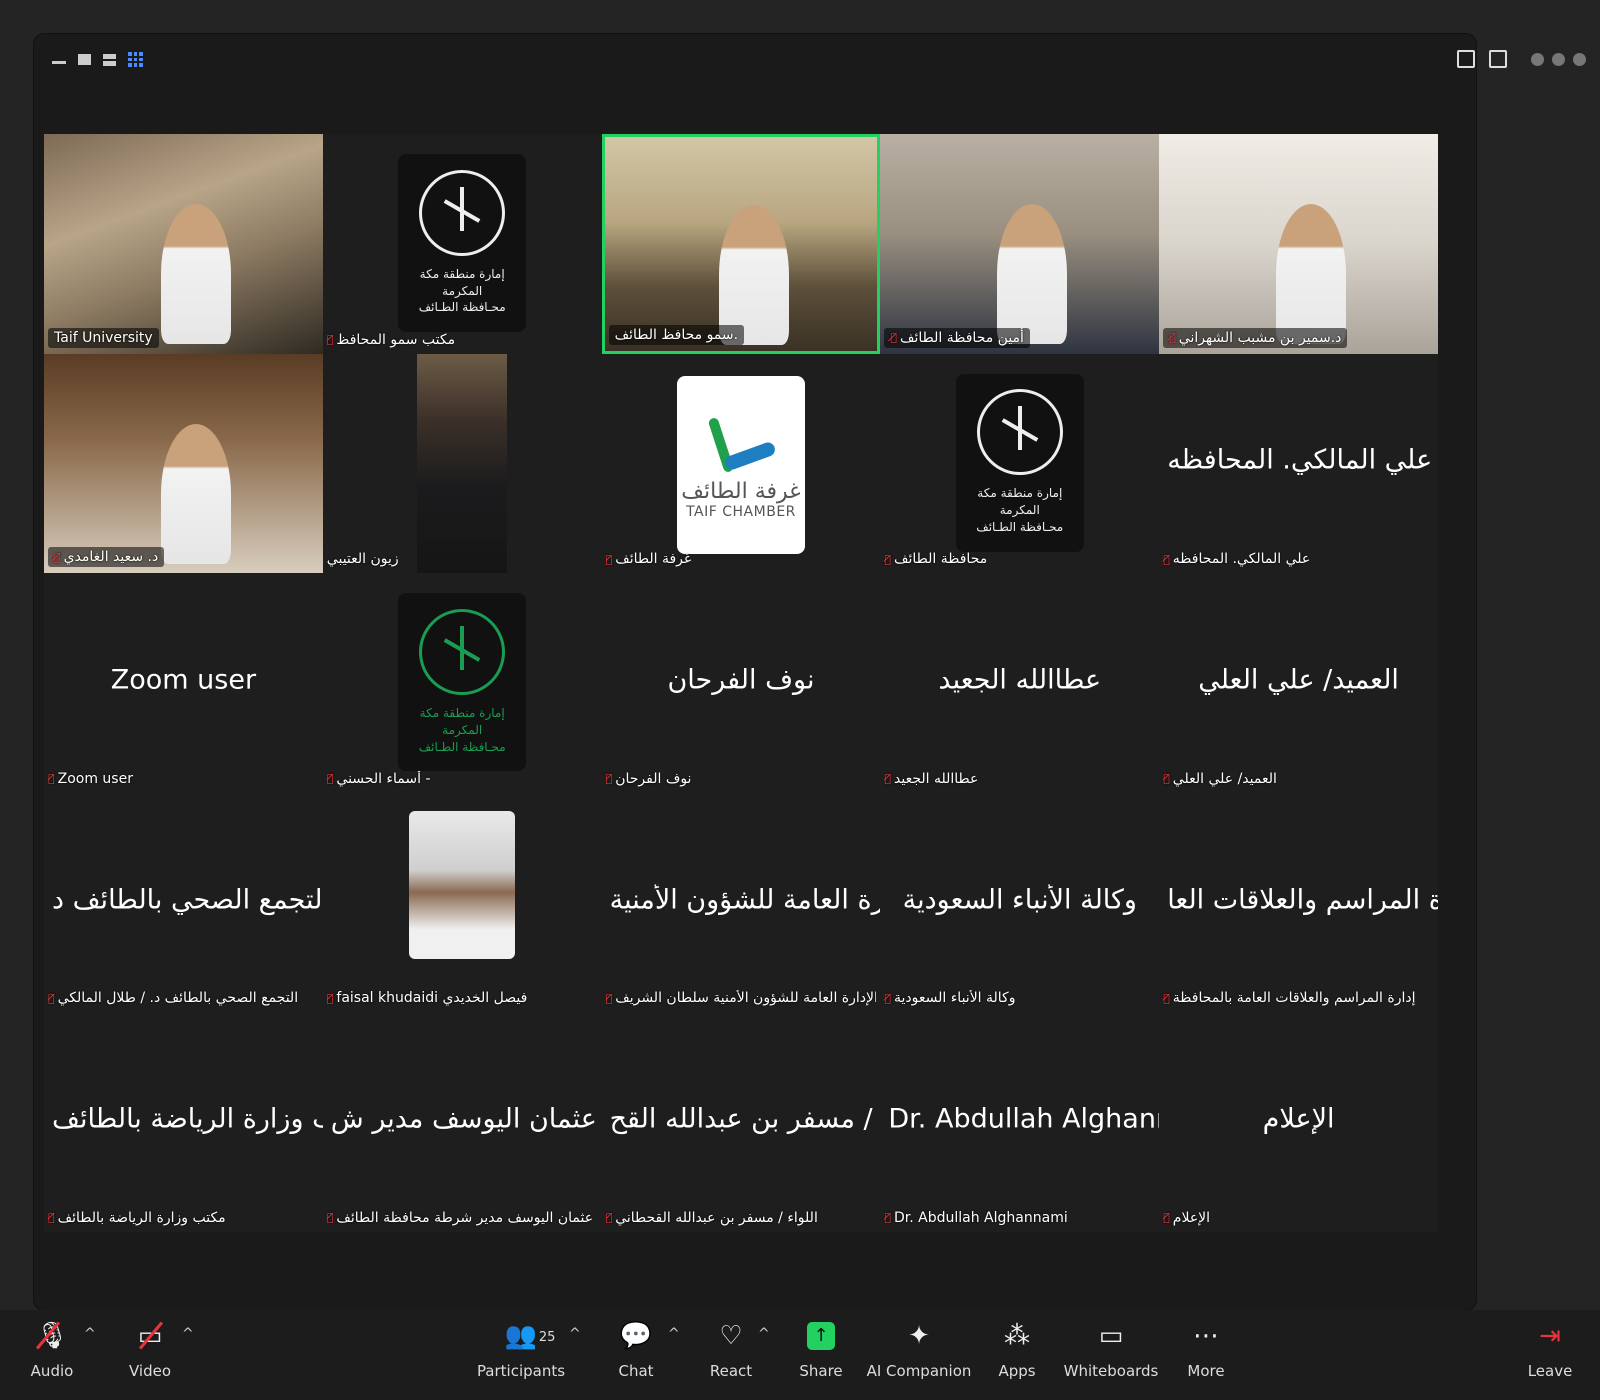  I want to click on participant-name: د. سعيد الغامدي, so click(111, 557).